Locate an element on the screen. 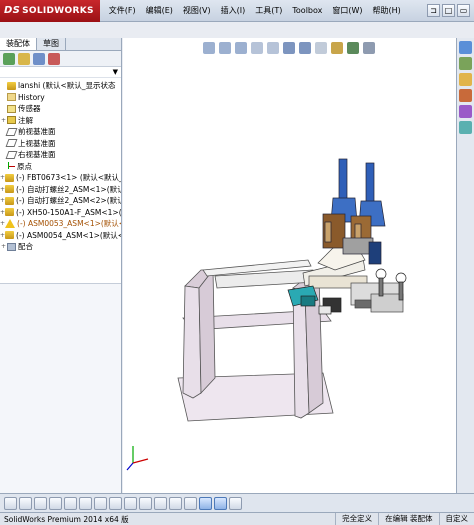 This screenshot has height=525, width=474. tree-item-label: 上视基准面 is located at coordinates (37, 143).